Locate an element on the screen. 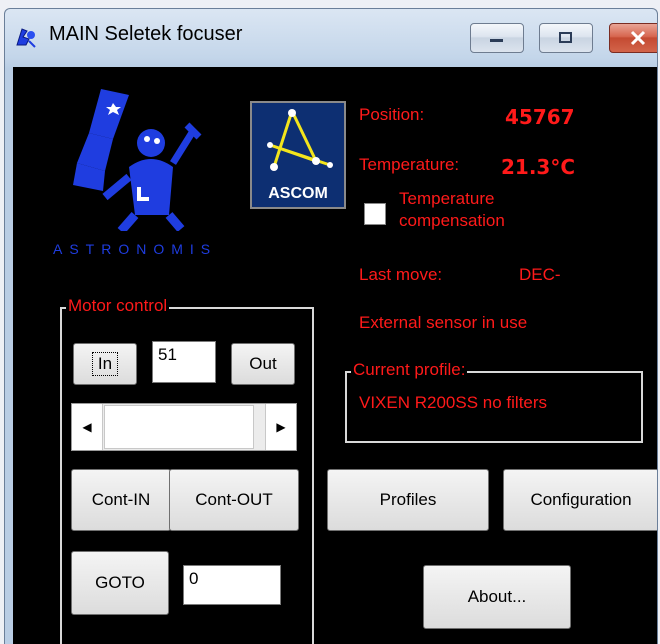 The width and height of the screenshot is (660, 644). cont-out-button: Cont-OUT is located at coordinates (234, 500).